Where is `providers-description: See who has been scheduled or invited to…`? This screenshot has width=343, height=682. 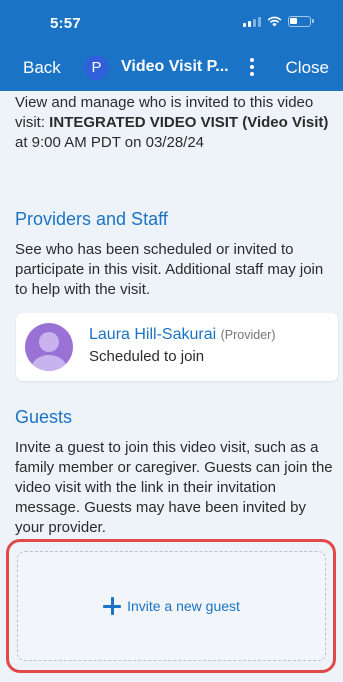 providers-description: See who has been scheduled or invited to… is located at coordinates (169, 269).